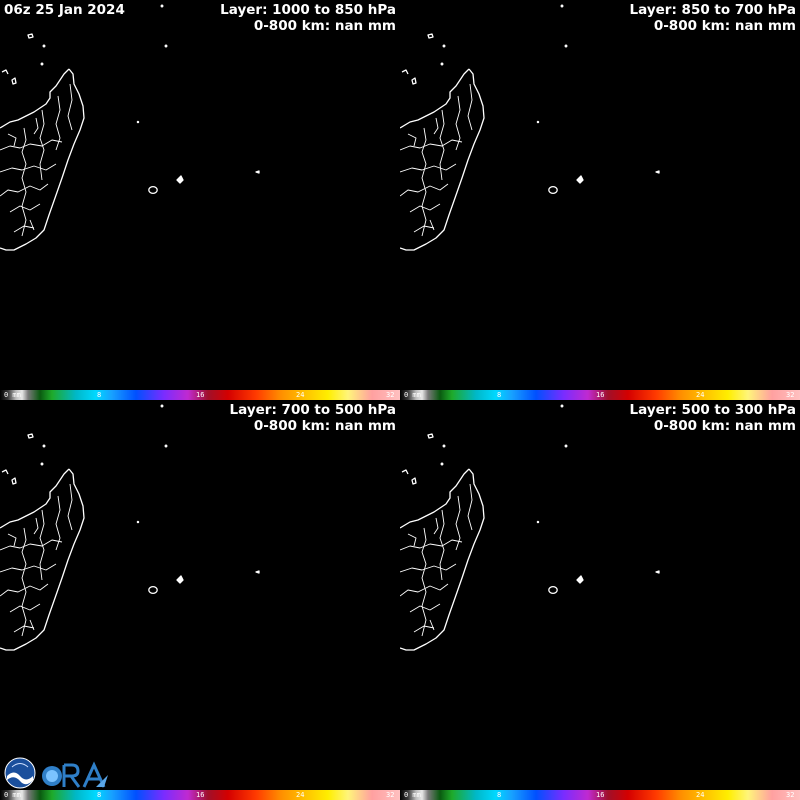  I want to click on cira-logo, so click(75, 774).